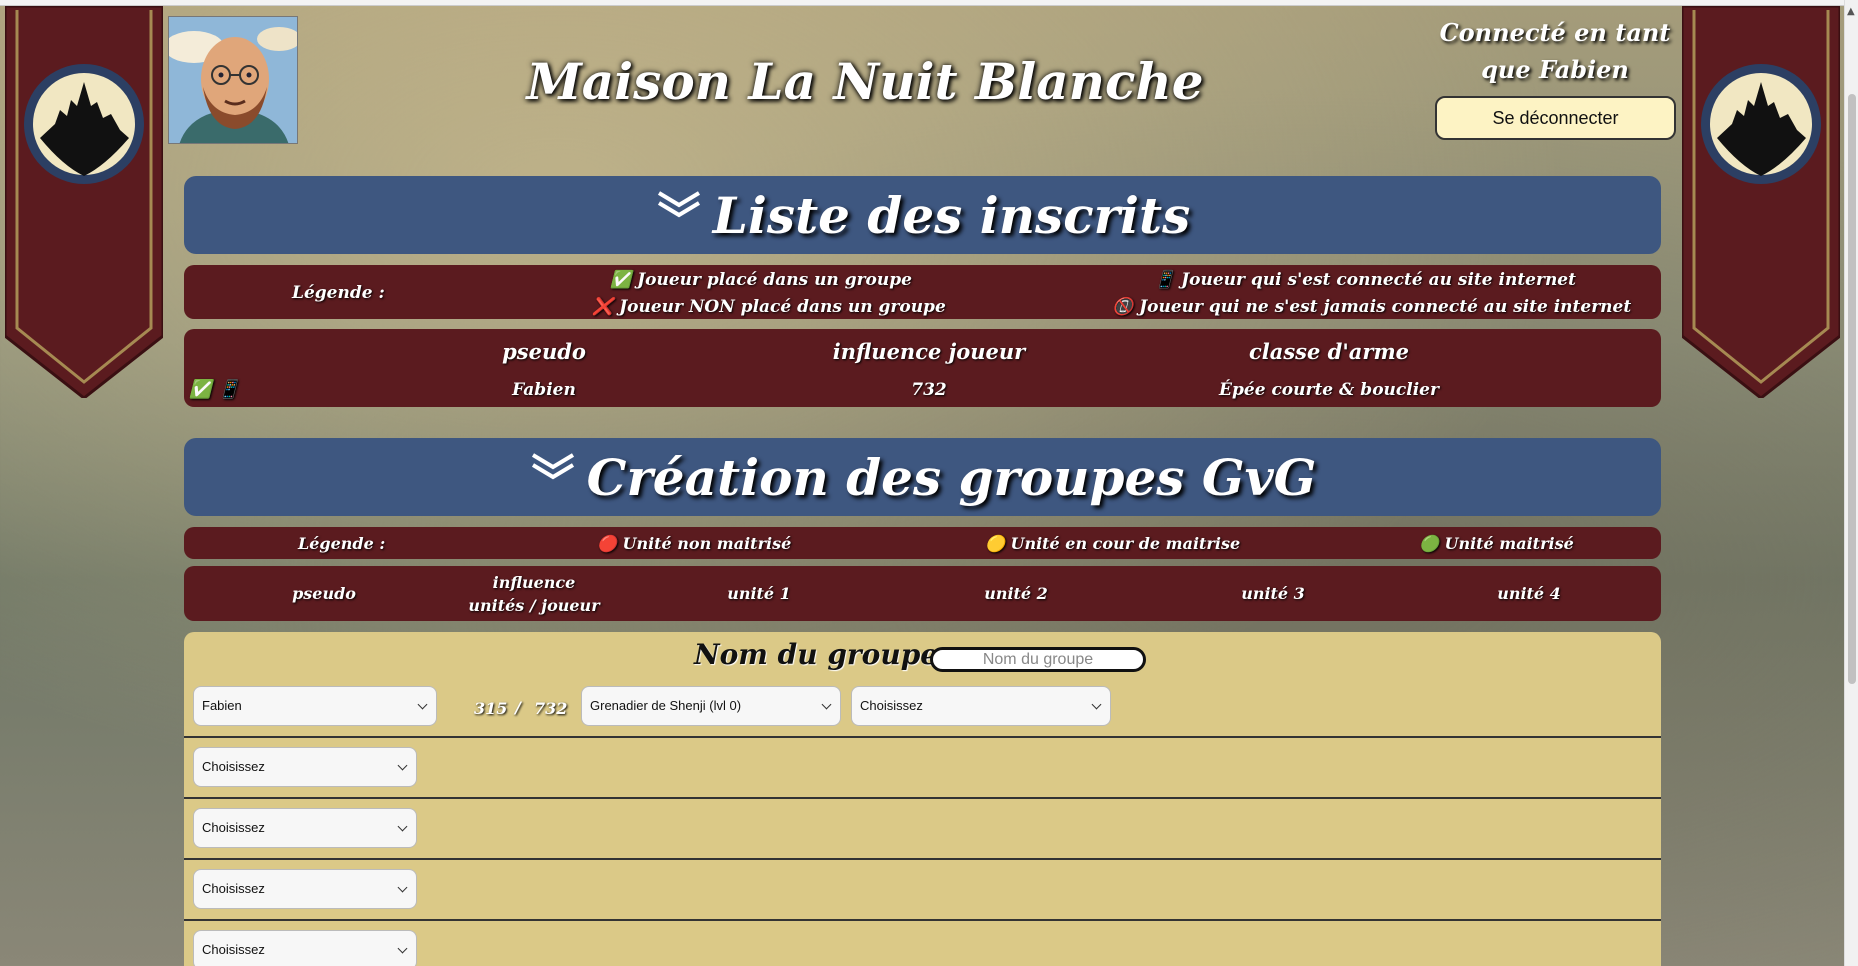 This screenshot has height=966, width=1858. What do you see at coordinates (1555, 51) in the screenshot?
I see `logged-in-as-text: Connecté en tant que Fabien` at bounding box center [1555, 51].